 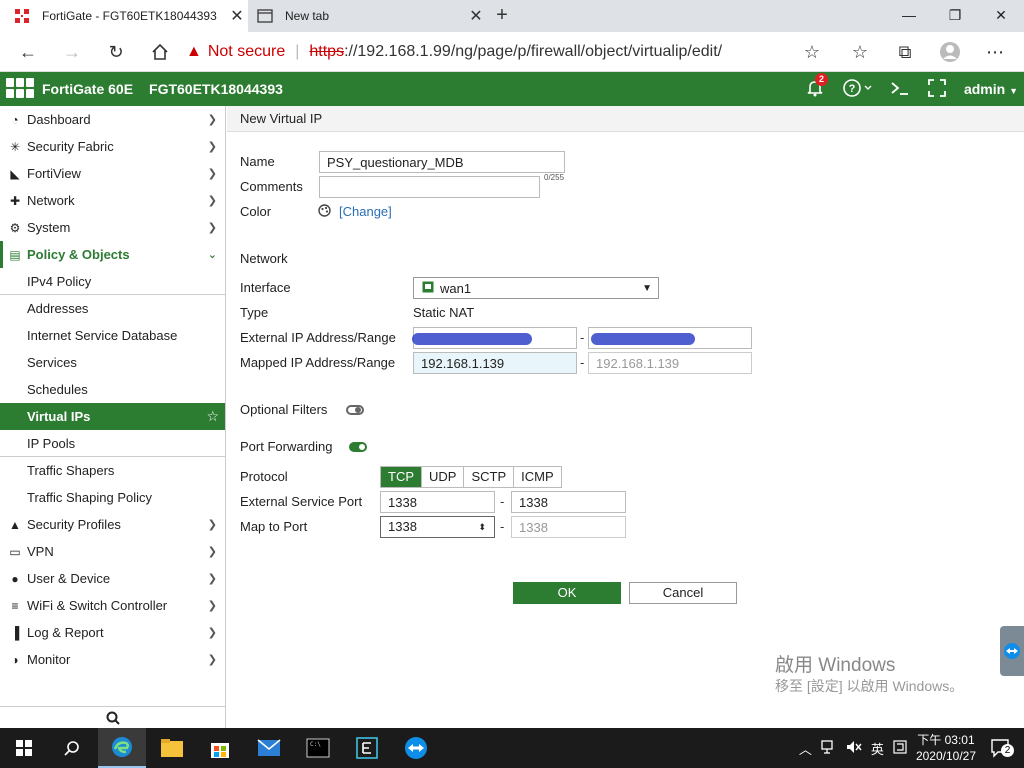 I want to click on close-window-icon: ✕, so click(x=1001, y=16).